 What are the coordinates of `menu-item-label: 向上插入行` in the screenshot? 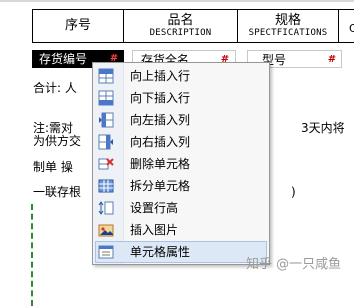 It's located at (160, 76).